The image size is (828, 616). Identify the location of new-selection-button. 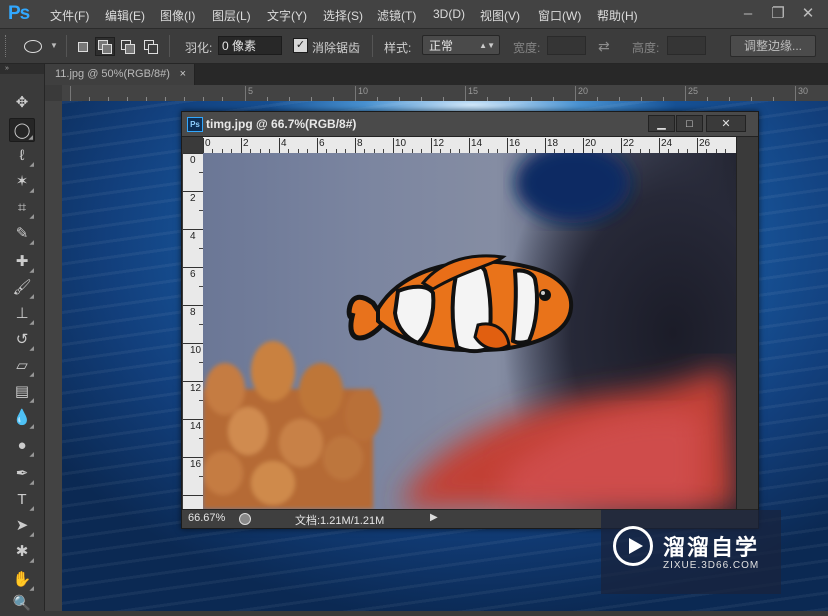
(83, 46).